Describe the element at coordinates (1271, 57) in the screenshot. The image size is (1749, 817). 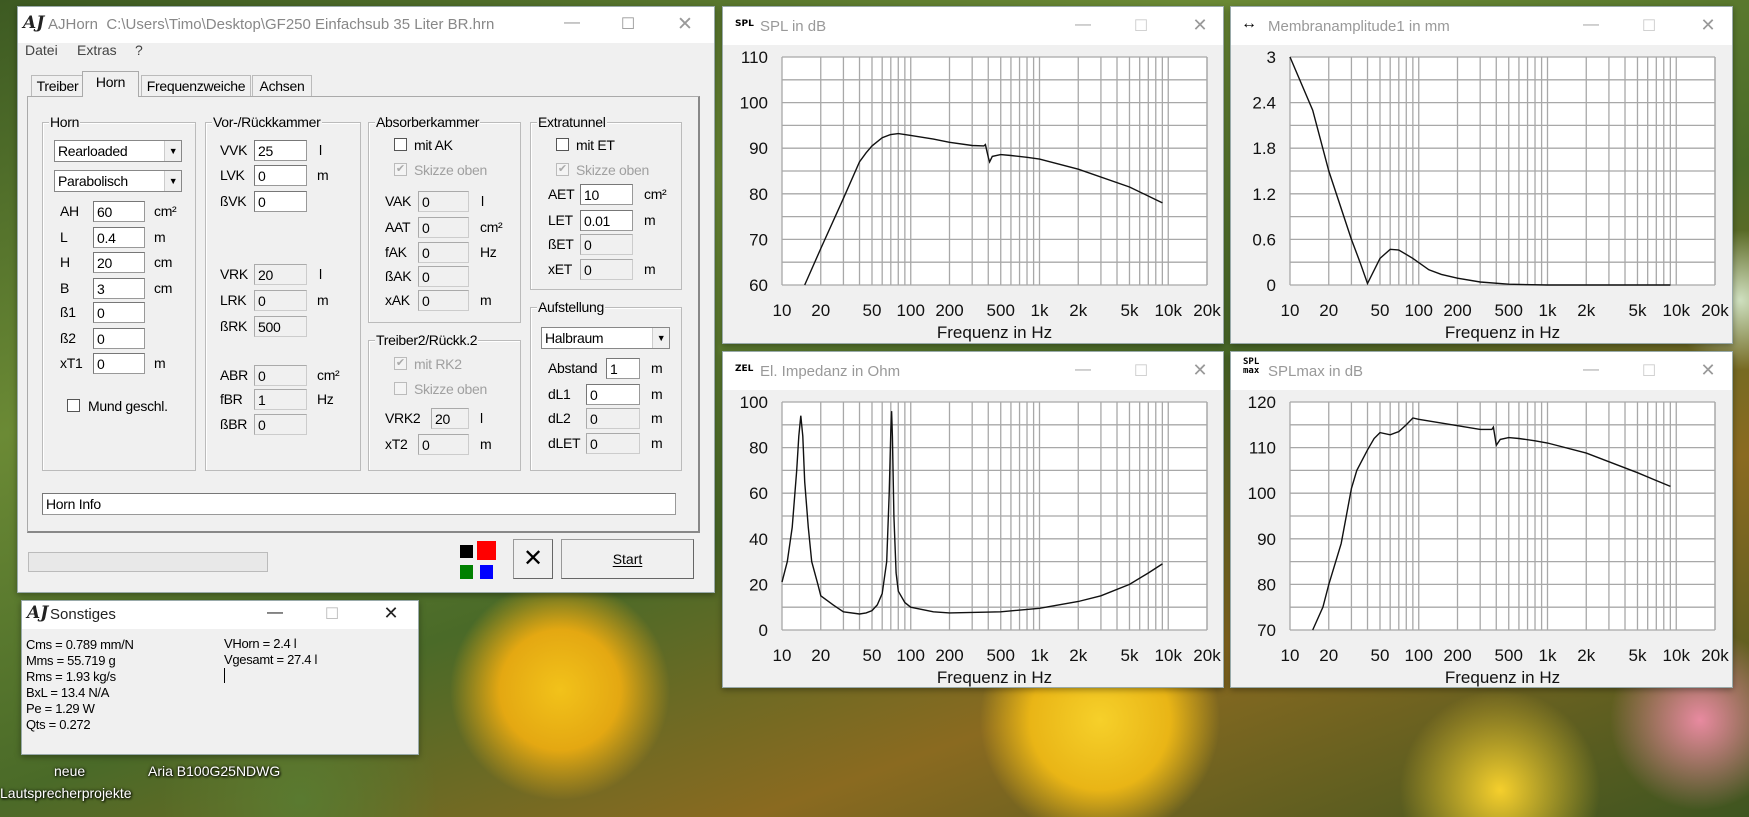
I see `y-tick-label: 3` at that location.